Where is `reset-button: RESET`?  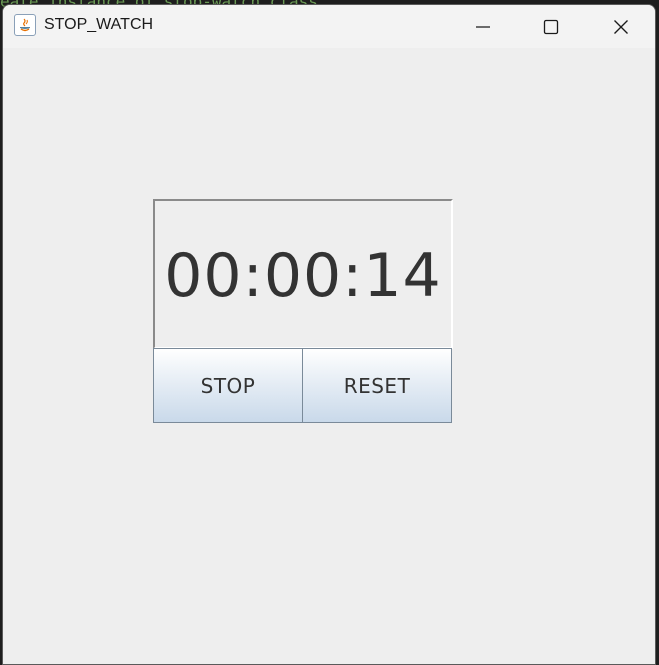 reset-button: RESET is located at coordinates (377, 385).